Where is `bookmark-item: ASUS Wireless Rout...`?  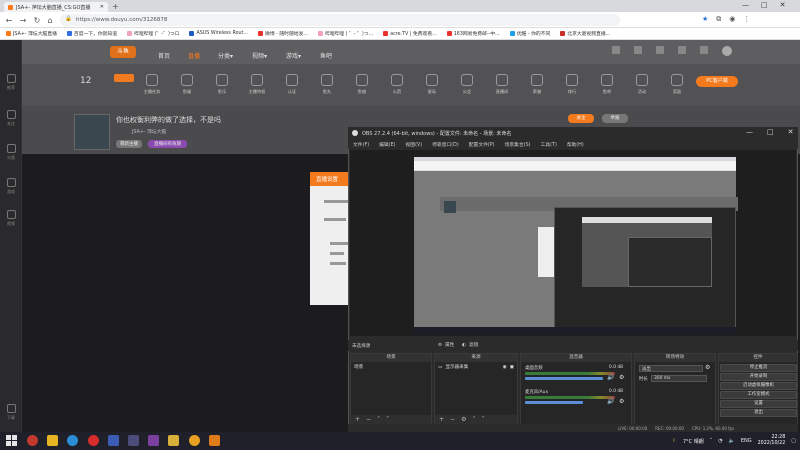
bookmark-item: ASUS Wireless Rout... is located at coordinates (218, 33).